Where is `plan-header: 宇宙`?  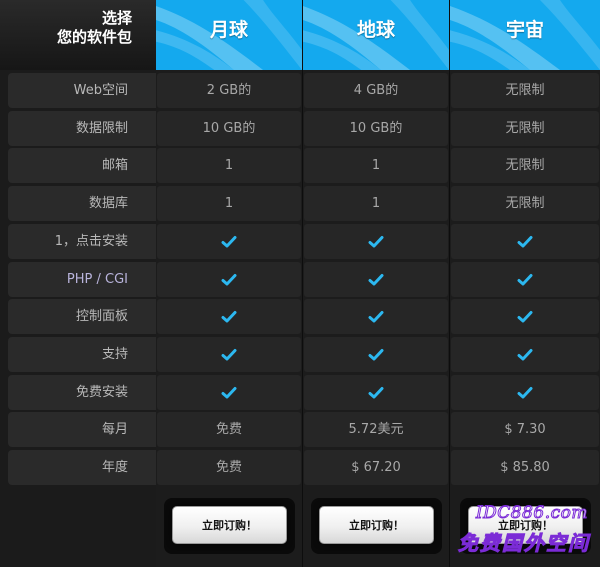 plan-header: 宇宙 is located at coordinates (525, 35).